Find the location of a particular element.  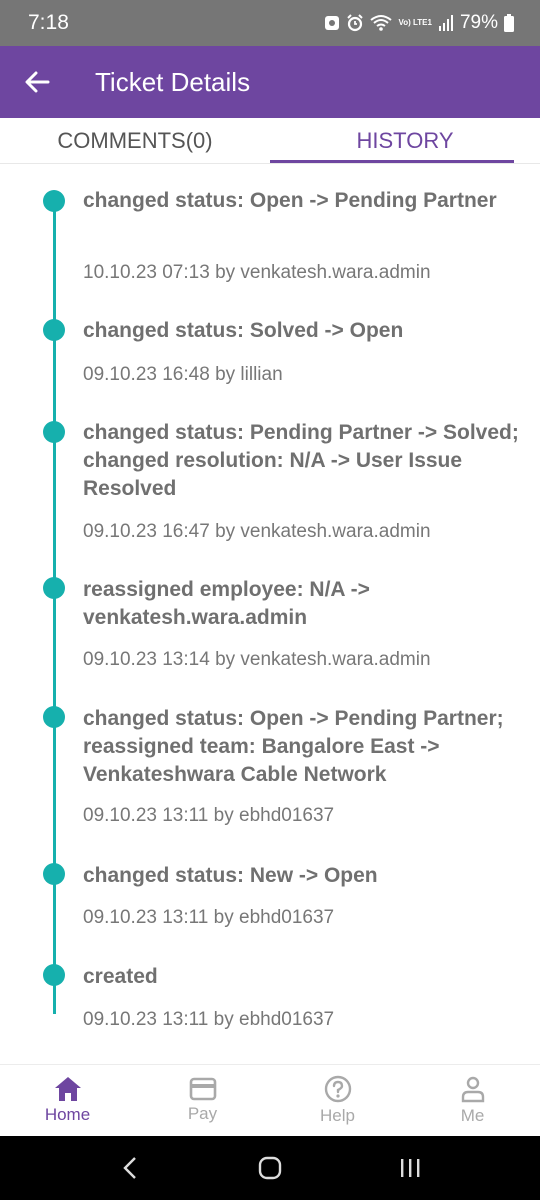

page-title: Ticket Details is located at coordinates (173, 81).